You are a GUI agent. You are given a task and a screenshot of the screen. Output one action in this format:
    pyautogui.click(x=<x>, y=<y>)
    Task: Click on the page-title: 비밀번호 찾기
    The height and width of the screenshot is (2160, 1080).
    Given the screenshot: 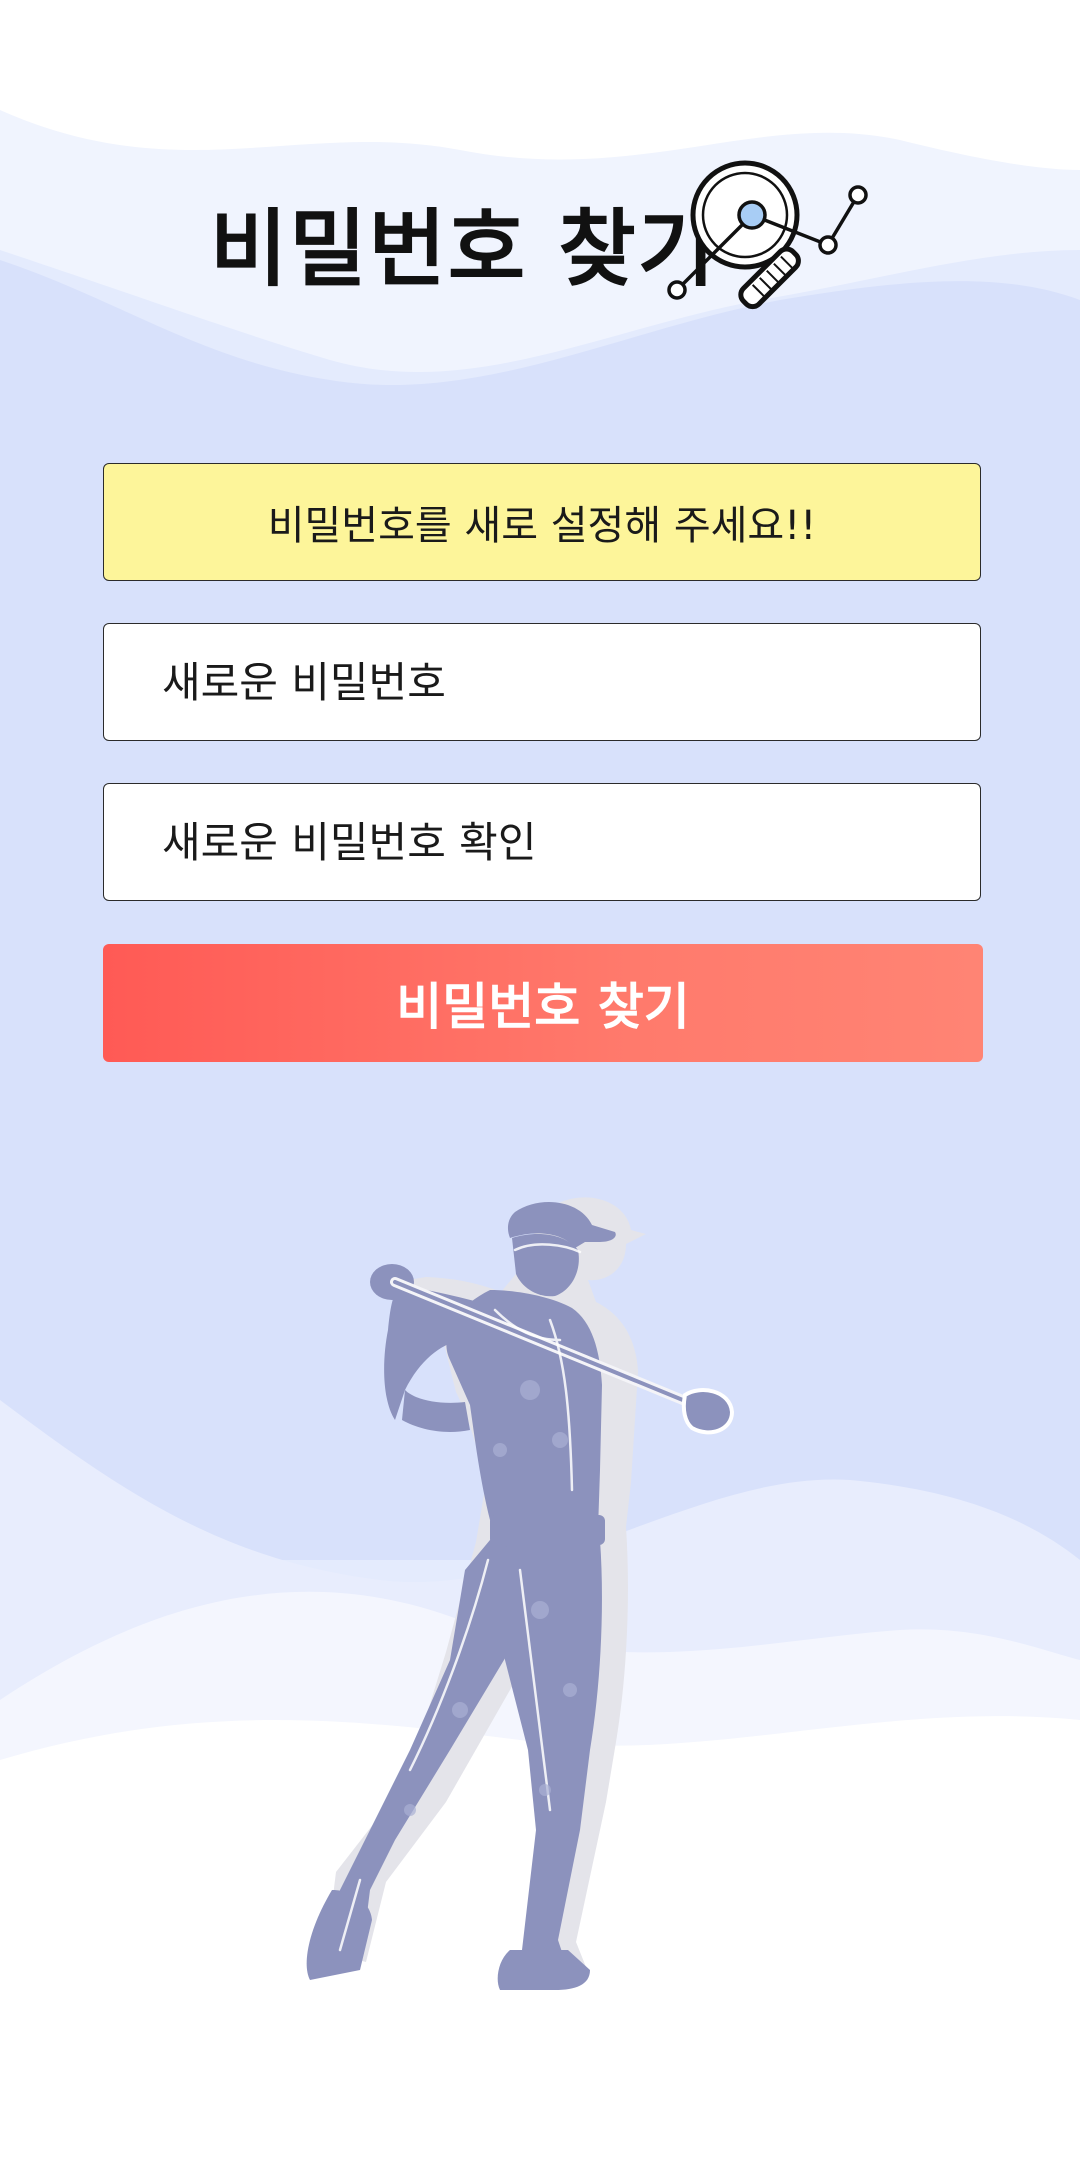 What is the action you would take?
    pyautogui.click(x=463, y=249)
    